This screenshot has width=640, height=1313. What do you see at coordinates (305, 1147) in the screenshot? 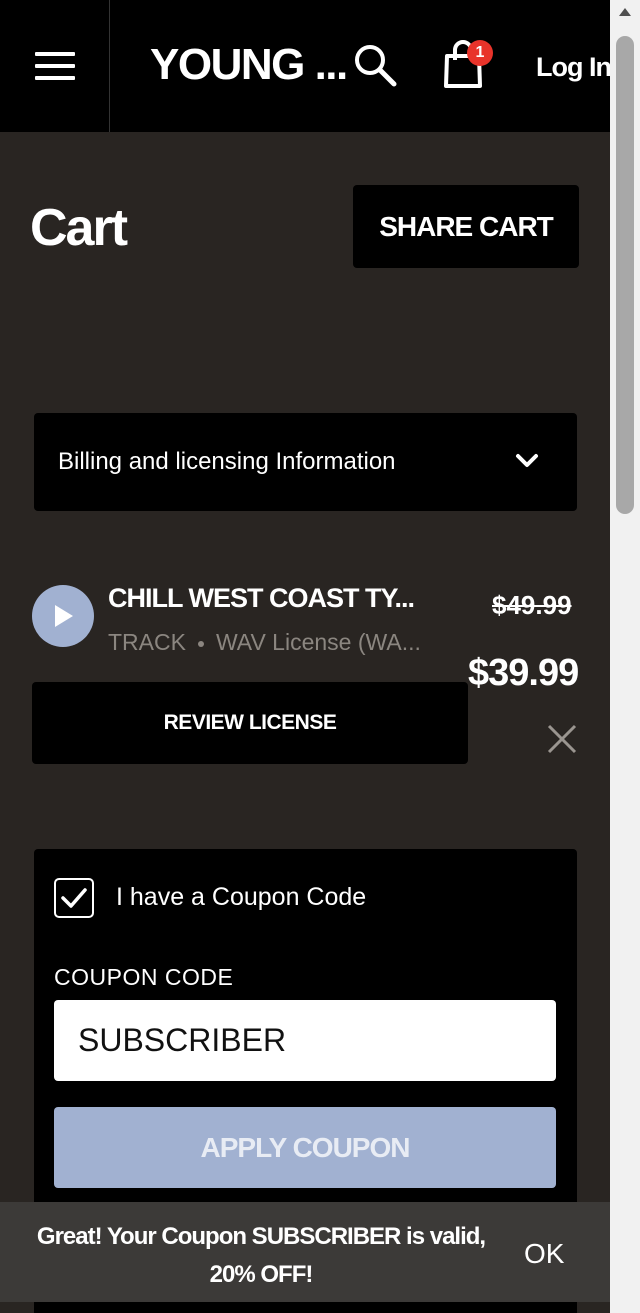
I see `apply-coupon-button: APPLY COUPON` at bounding box center [305, 1147].